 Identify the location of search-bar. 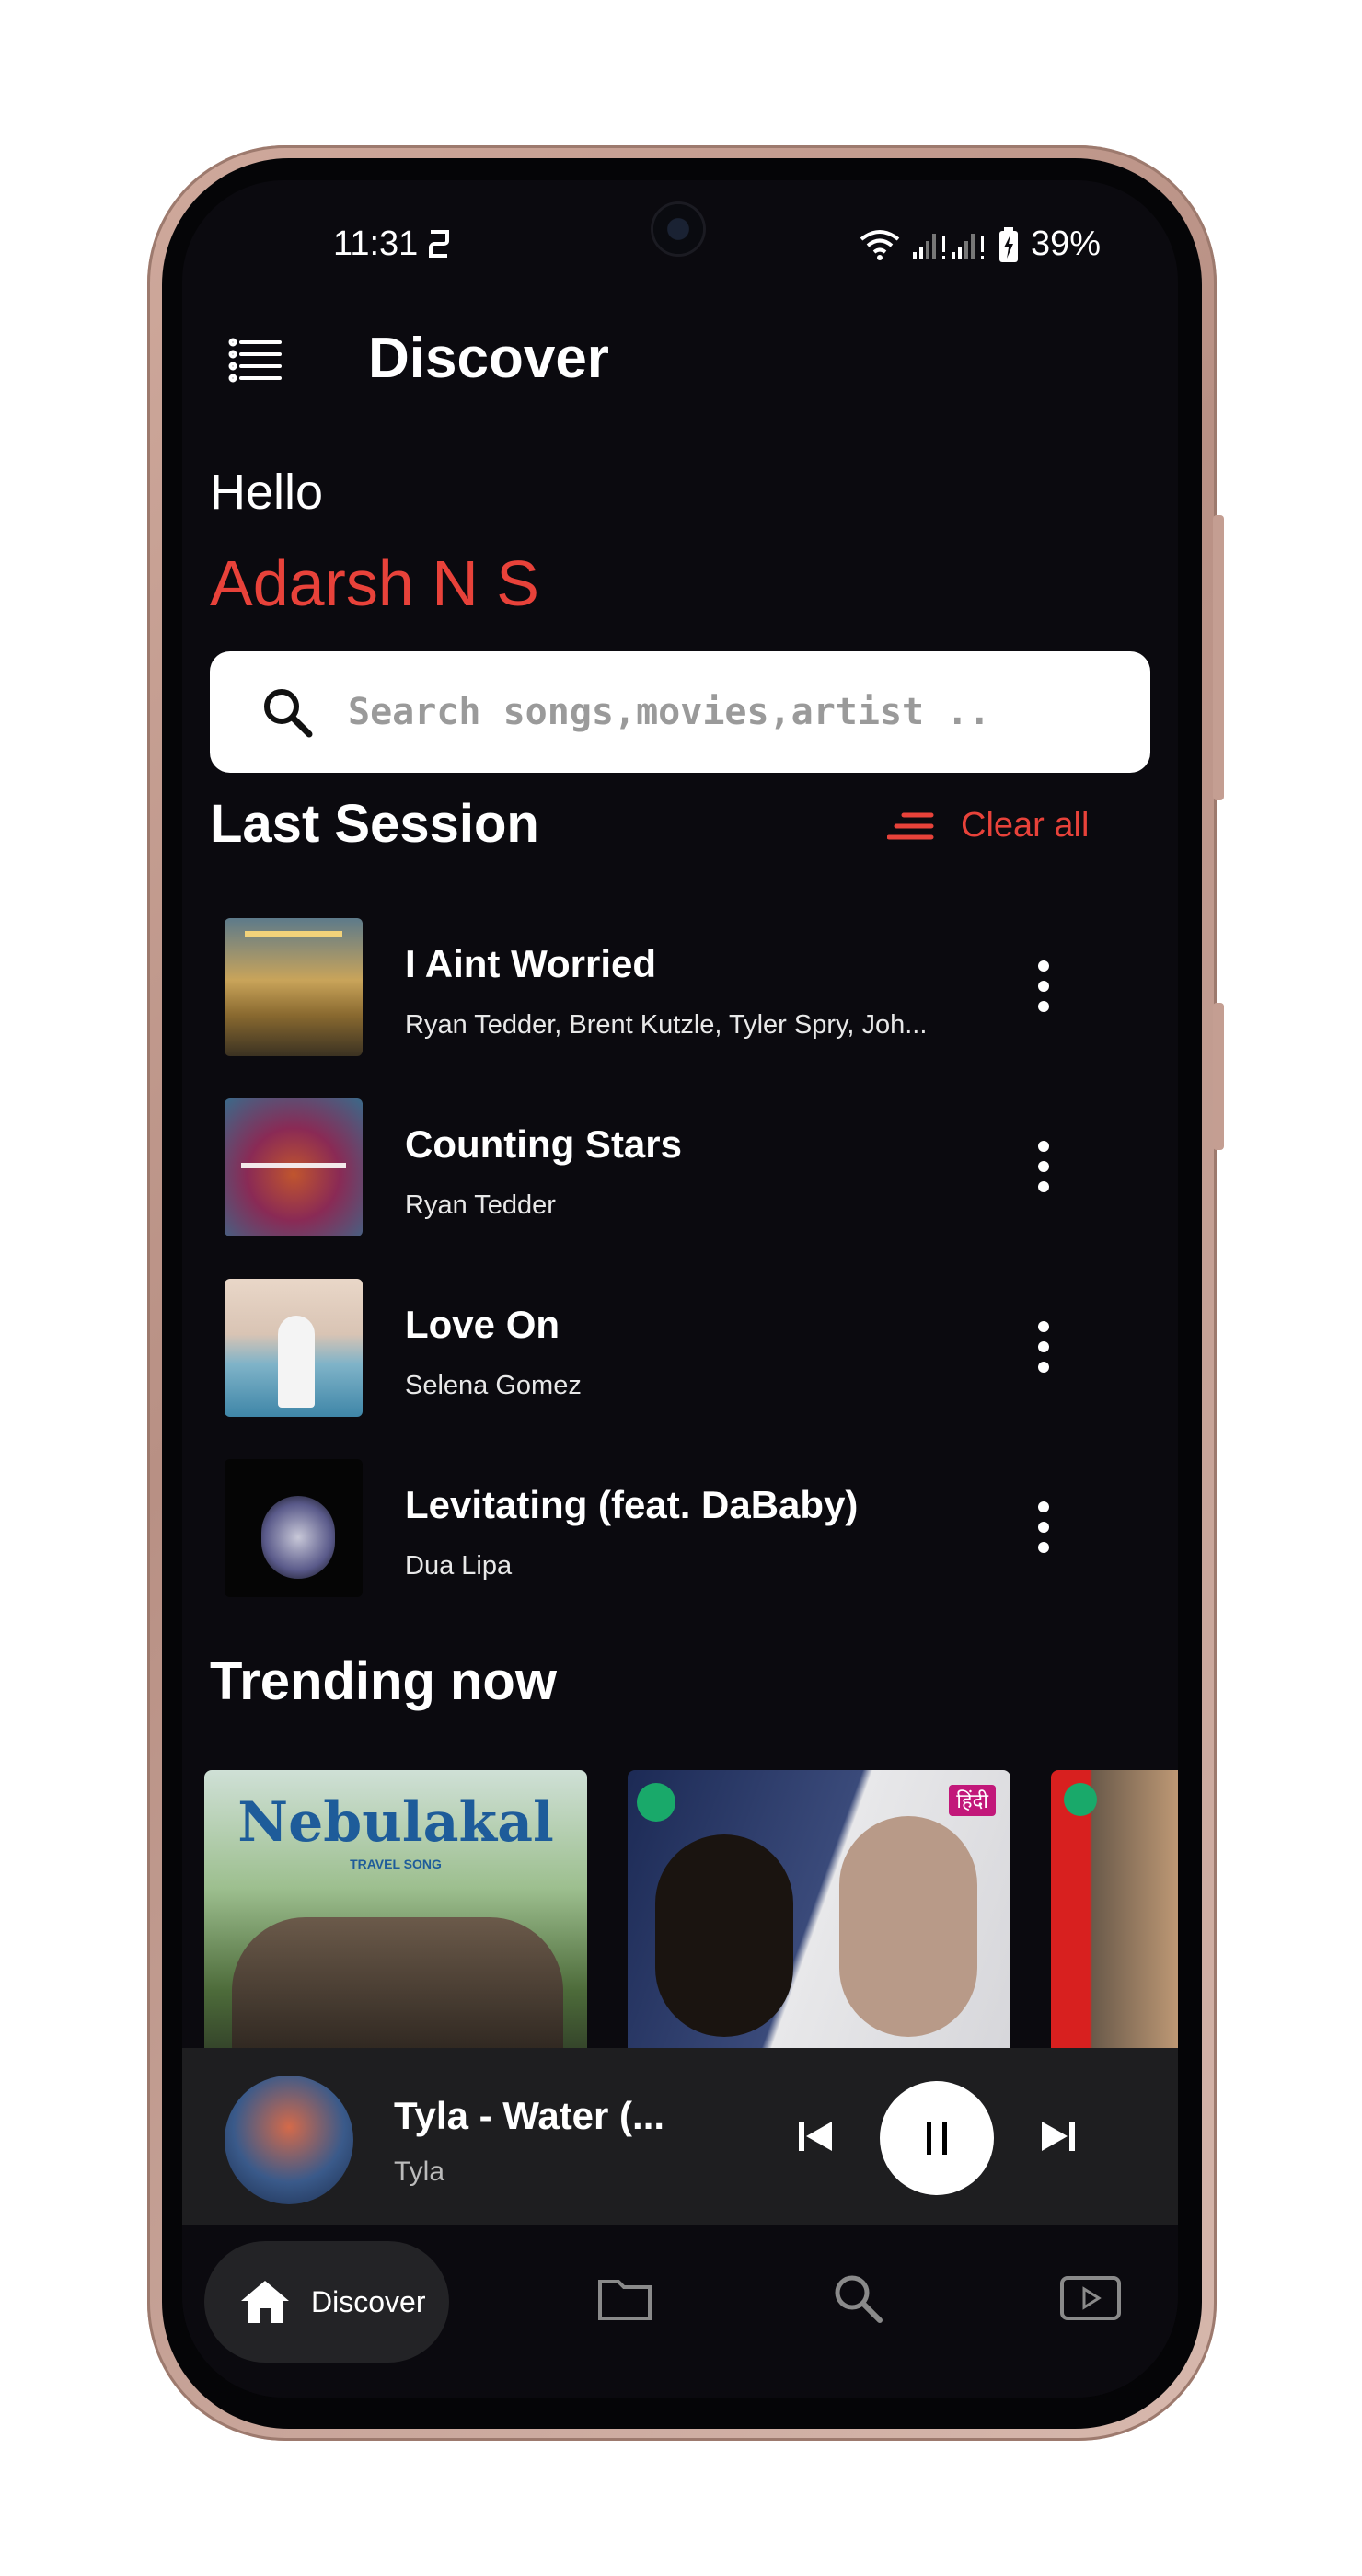
(680, 712).